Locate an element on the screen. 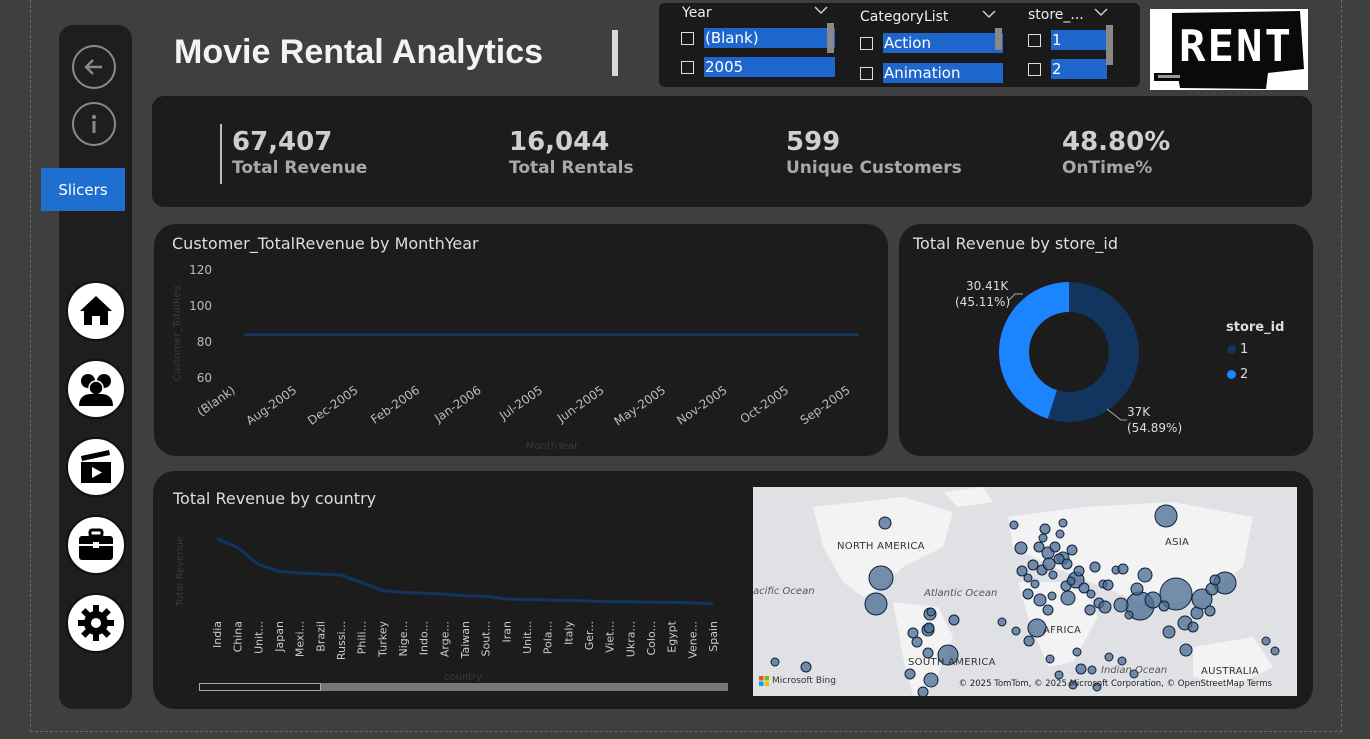 This screenshot has width=1370, height=739. y-axis-label: Total Revenue is located at coordinates (180, 571).